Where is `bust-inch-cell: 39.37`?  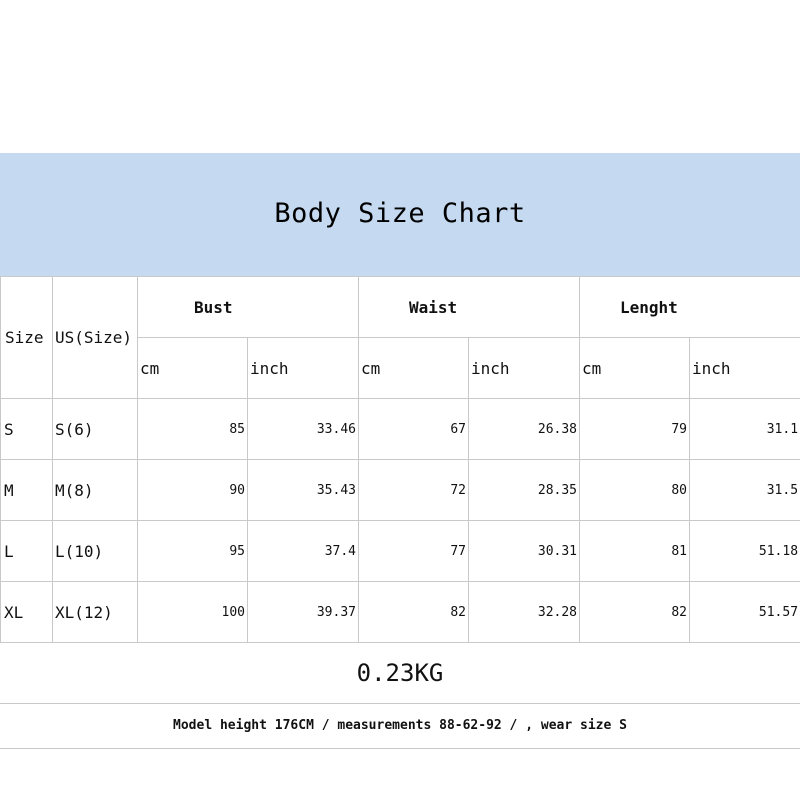 bust-inch-cell: 39.37 is located at coordinates (303, 612).